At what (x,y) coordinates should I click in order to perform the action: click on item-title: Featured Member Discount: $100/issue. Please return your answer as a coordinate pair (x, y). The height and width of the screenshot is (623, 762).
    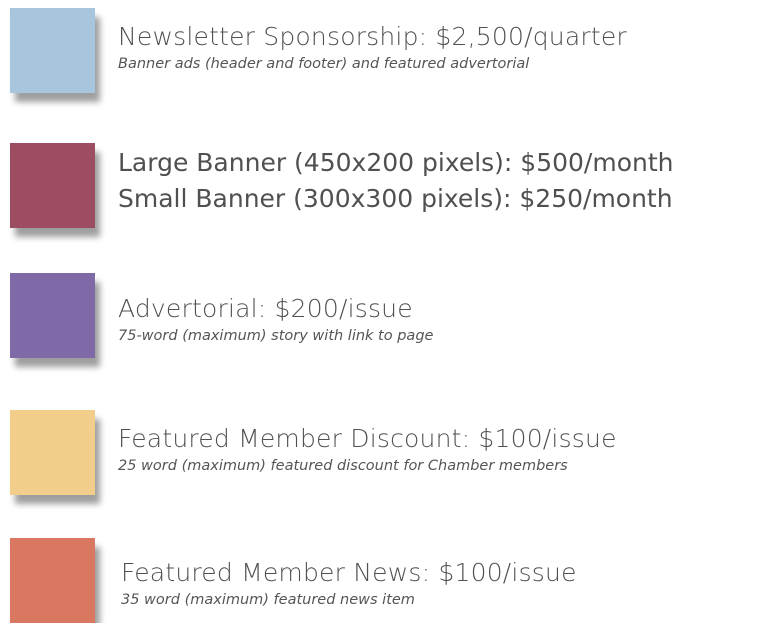
    Looking at the image, I should click on (367, 438).